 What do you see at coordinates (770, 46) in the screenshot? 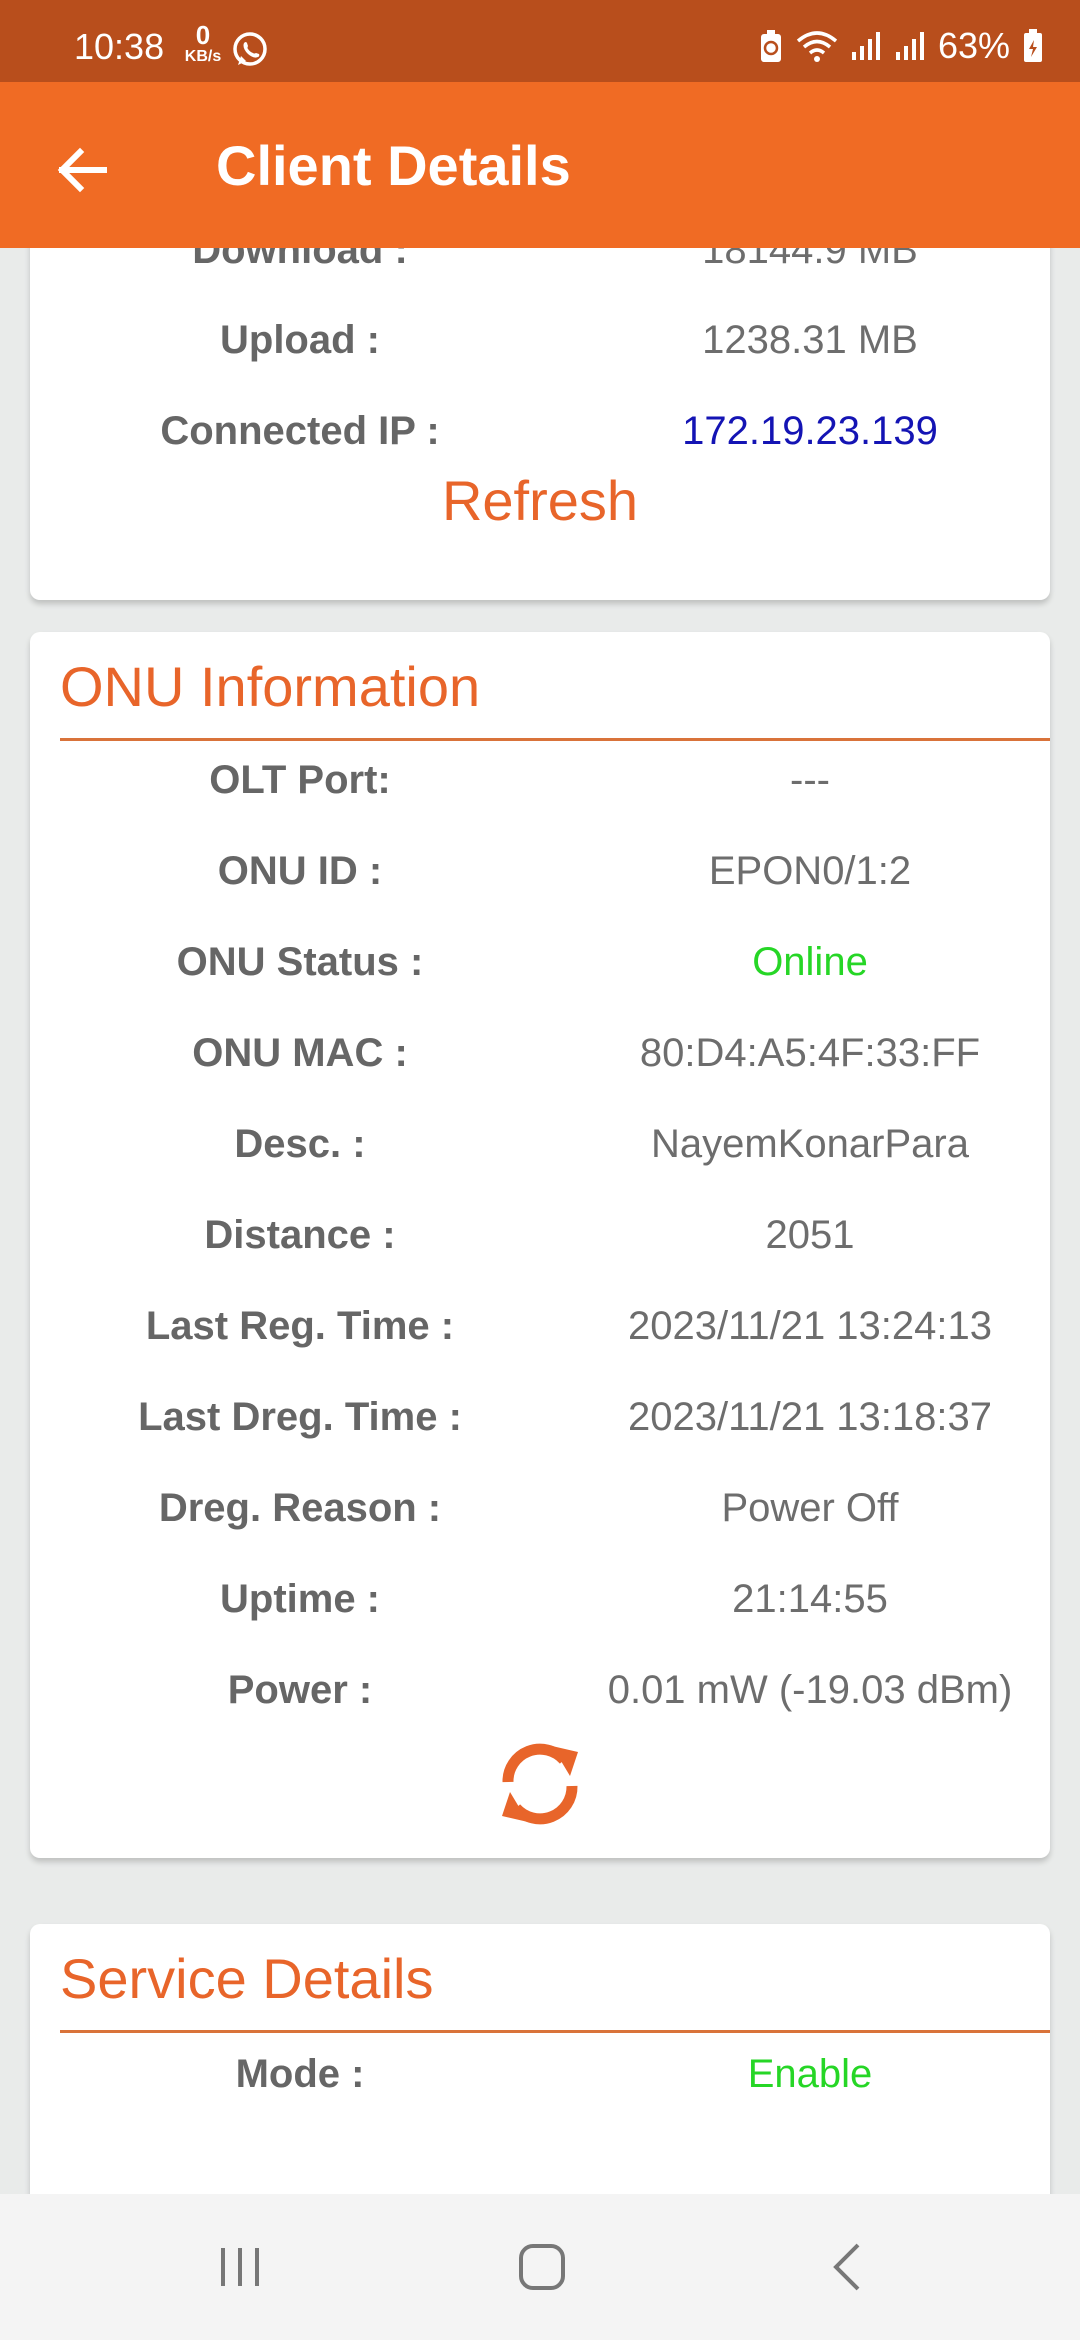
I see `battery-saver-icon` at bounding box center [770, 46].